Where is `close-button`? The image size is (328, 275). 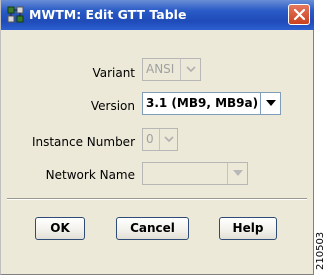
close-button is located at coordinates (299, 14).